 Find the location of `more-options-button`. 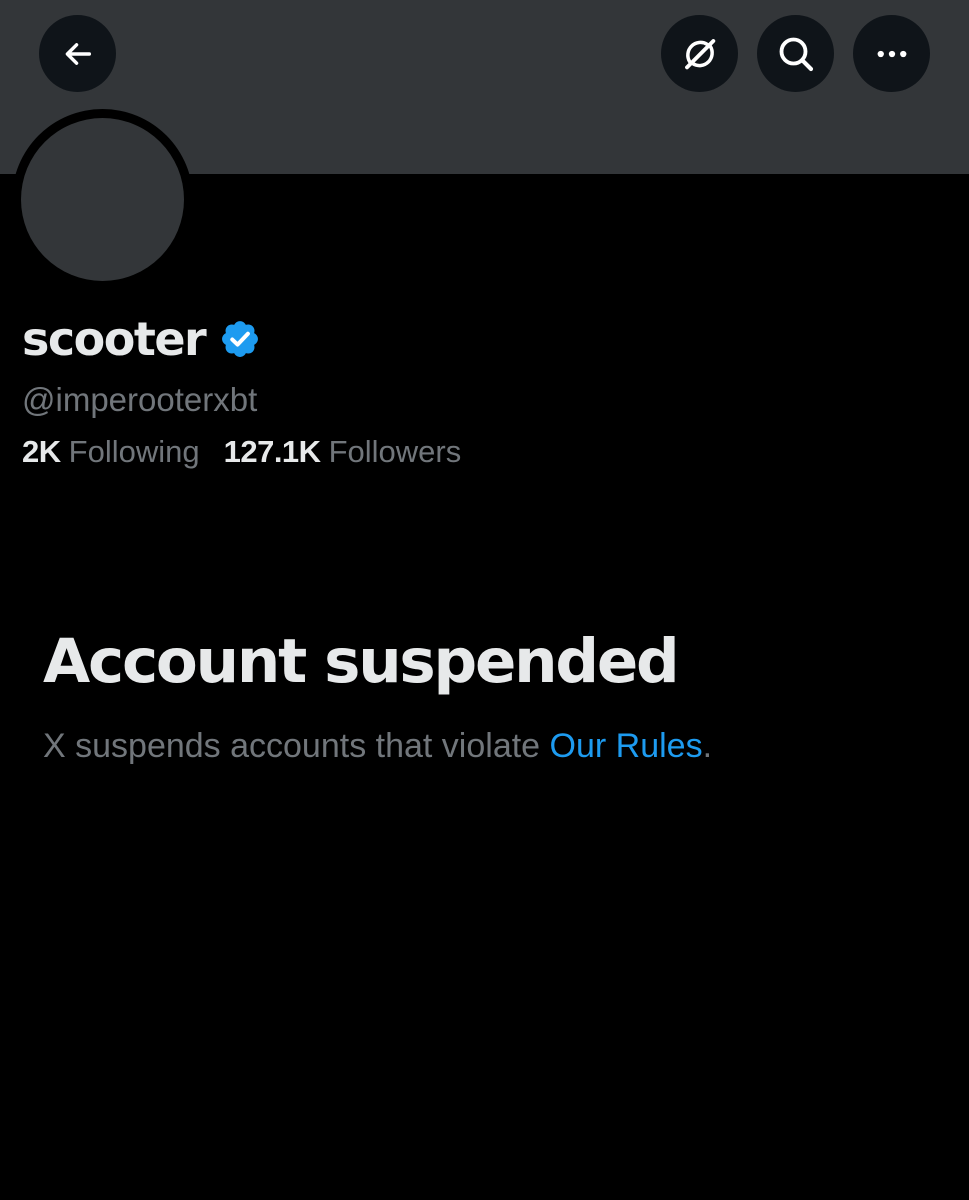

more-options-button is located at coordinates (891, 53).